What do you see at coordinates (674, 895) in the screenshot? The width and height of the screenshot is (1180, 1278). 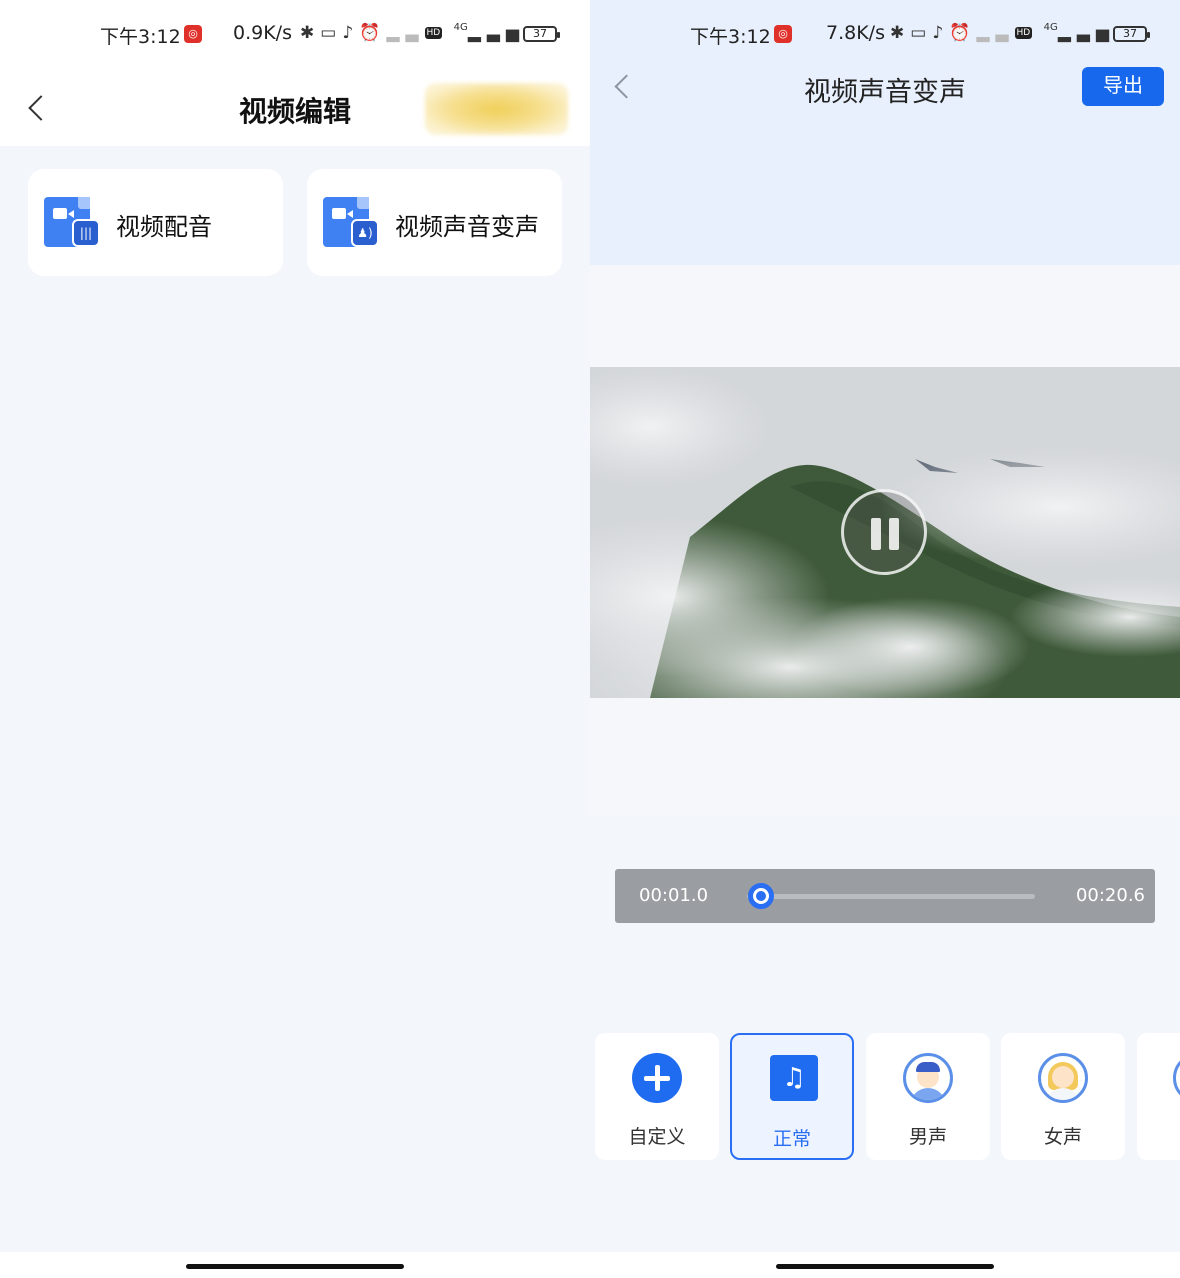 I see `current-time: 00:01.0` at bounding box center [674, 895].